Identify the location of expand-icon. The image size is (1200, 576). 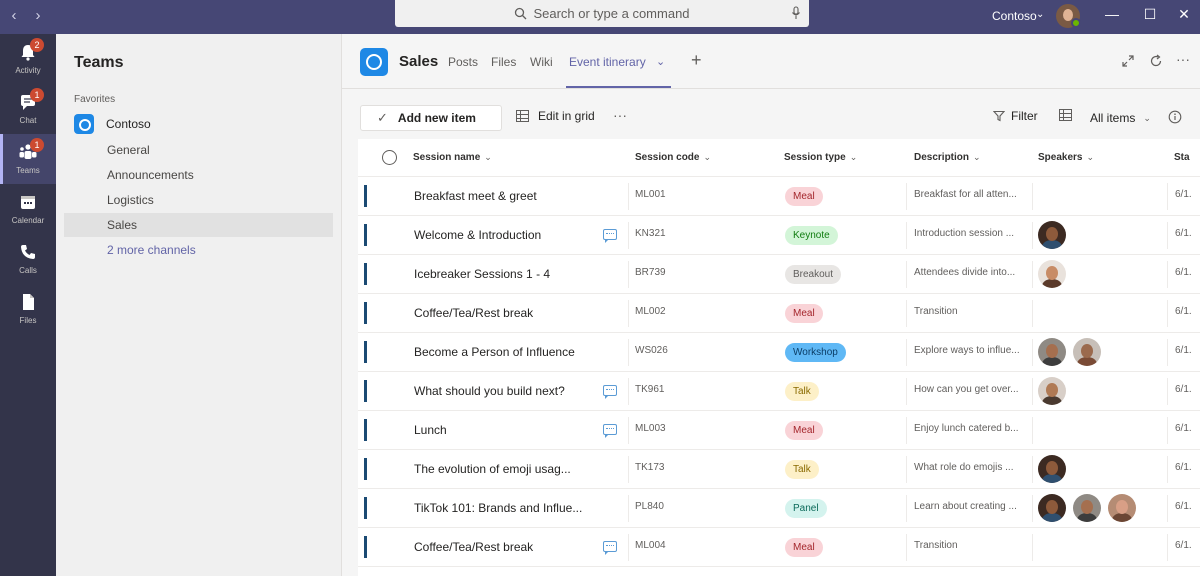
(1128, 61).